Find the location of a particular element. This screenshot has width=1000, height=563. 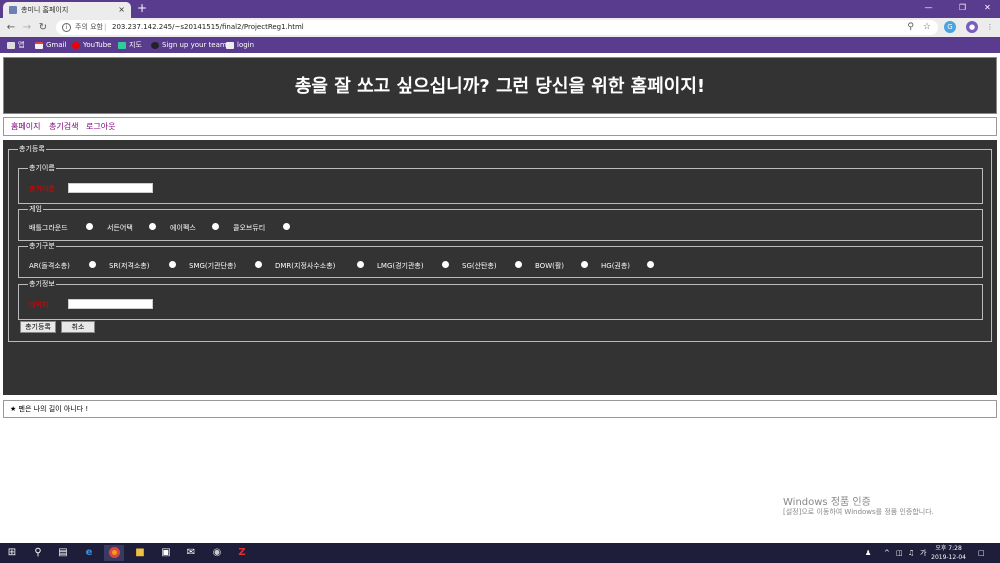

app-icon: ◉ is located at coordinates (217, 553).